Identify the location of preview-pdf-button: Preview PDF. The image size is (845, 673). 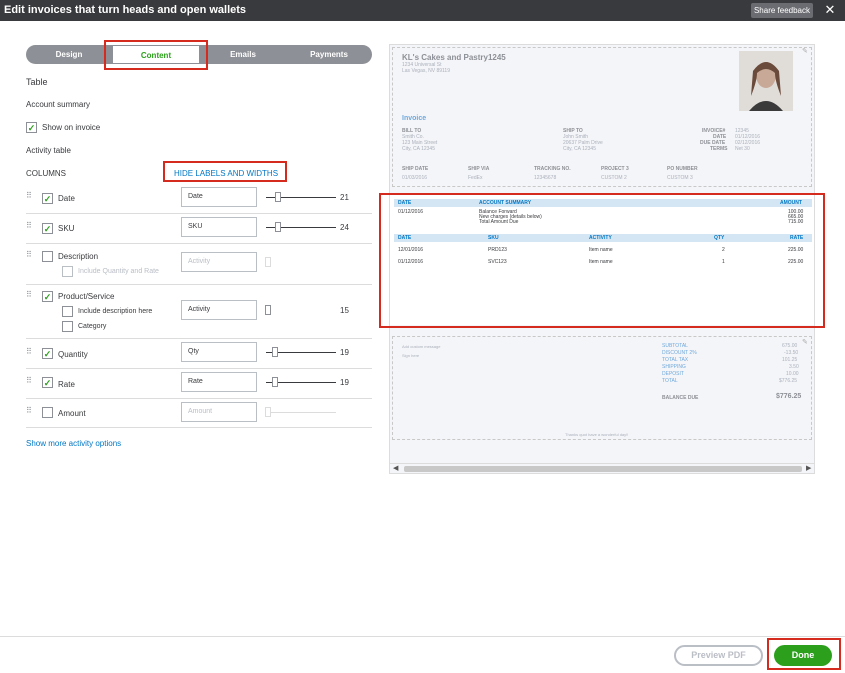
(718, 655).